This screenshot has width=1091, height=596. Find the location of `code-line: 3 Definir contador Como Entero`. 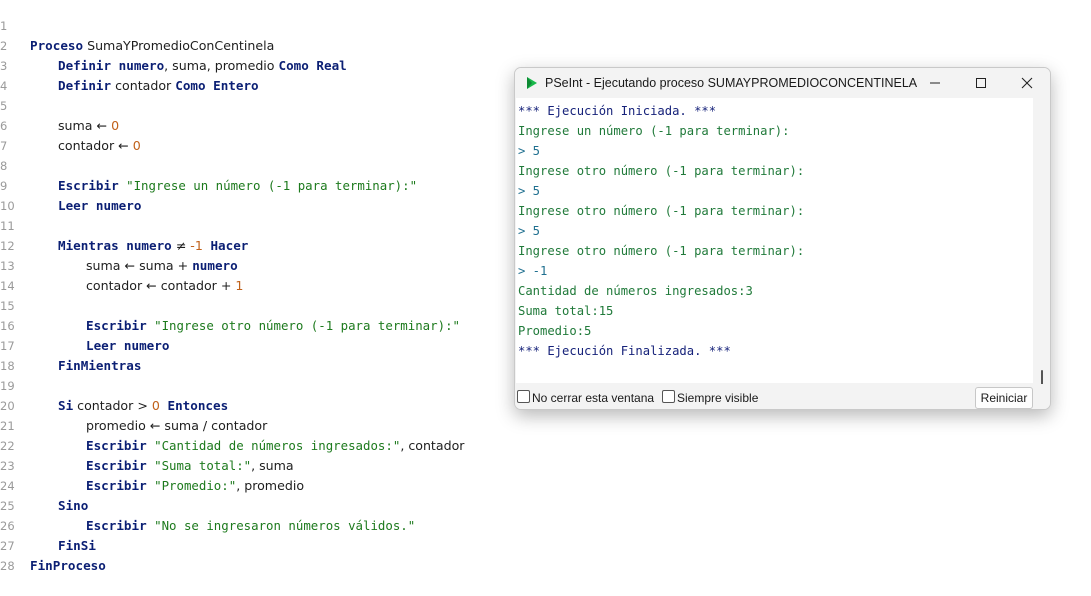

code-line: 3 Definir contador Como Entero is located at coordinates (129, 64).